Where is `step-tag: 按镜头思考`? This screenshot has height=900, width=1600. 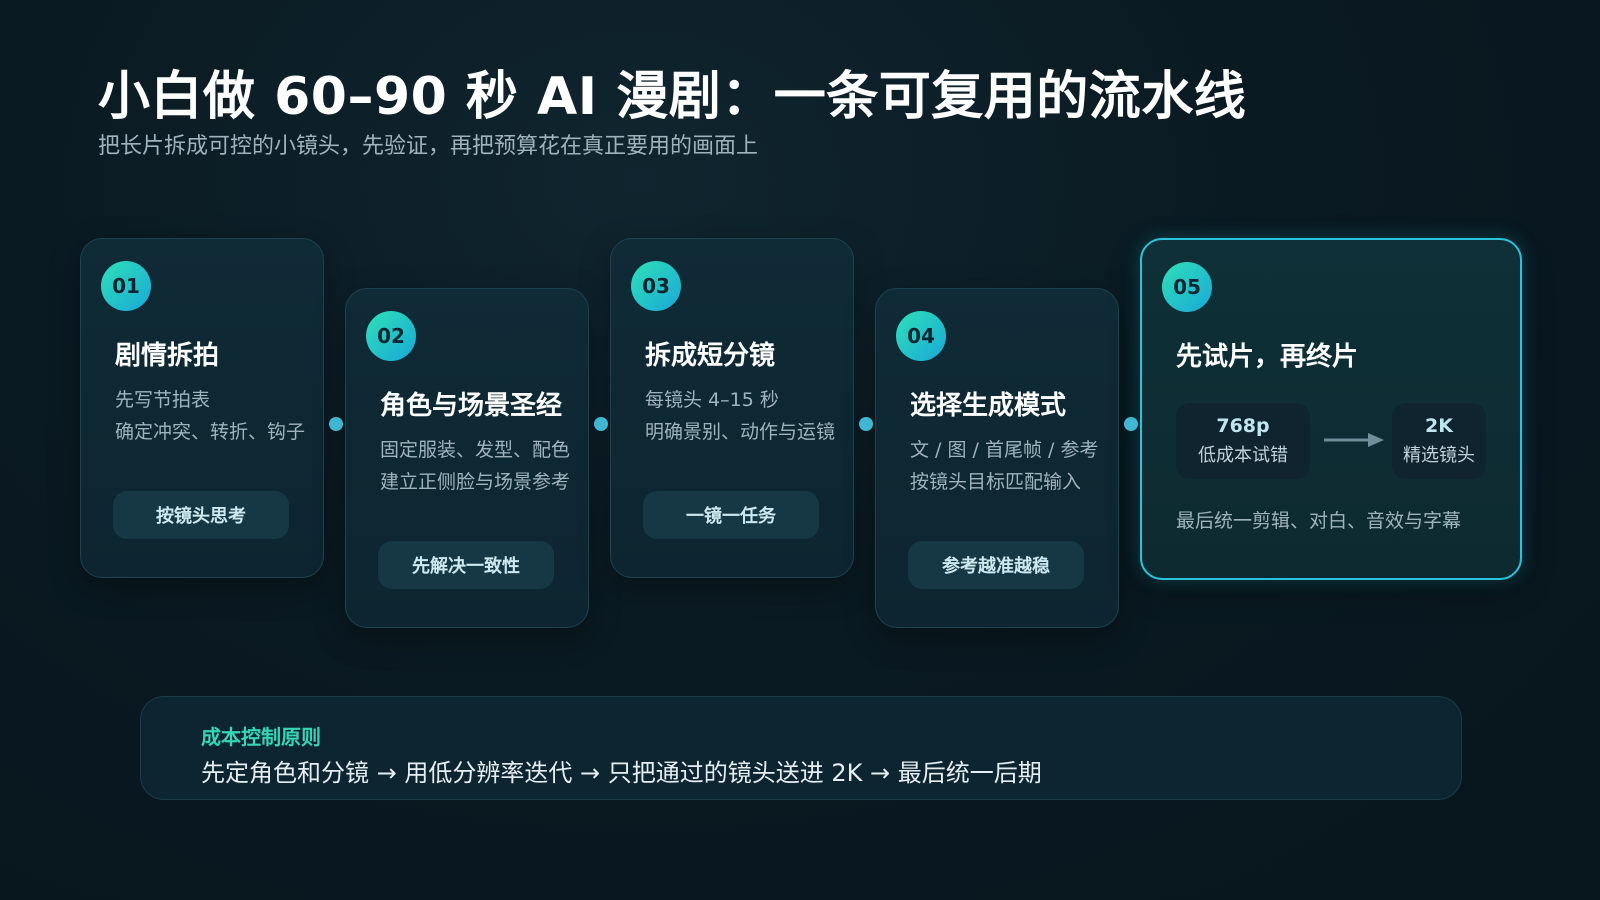
step-tag: 按镜头思考 is located at coordinates (201, 515).